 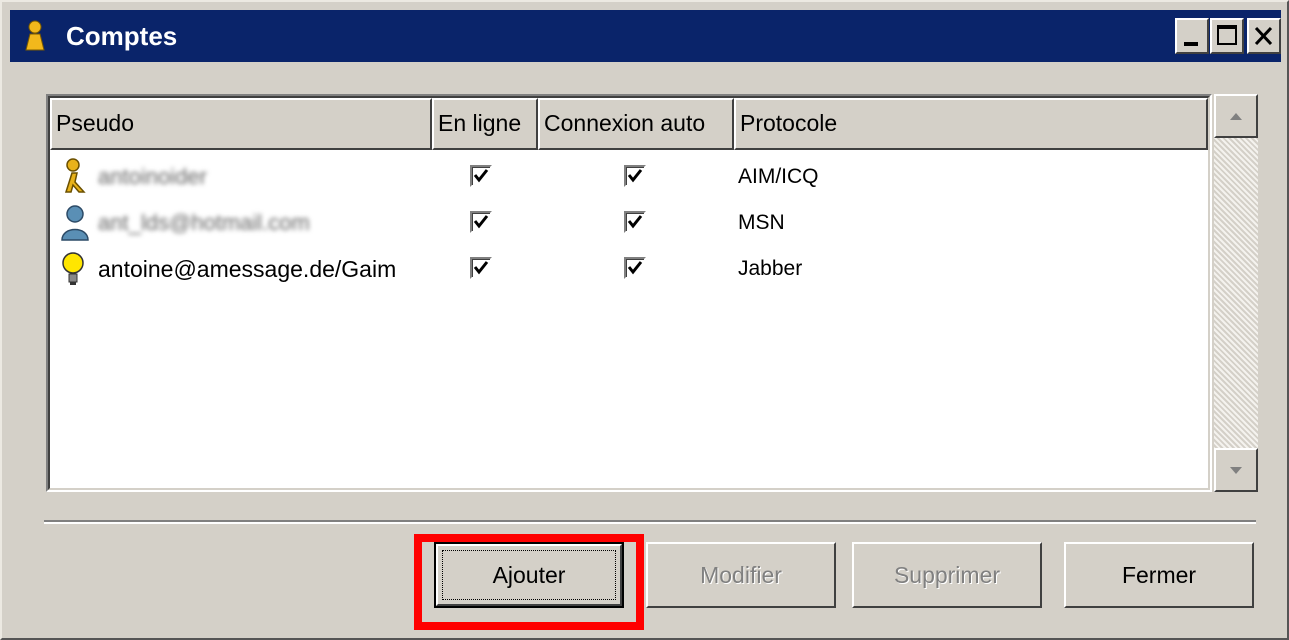 I want to click on aim-runner-icon, so click(x=75, y=175).